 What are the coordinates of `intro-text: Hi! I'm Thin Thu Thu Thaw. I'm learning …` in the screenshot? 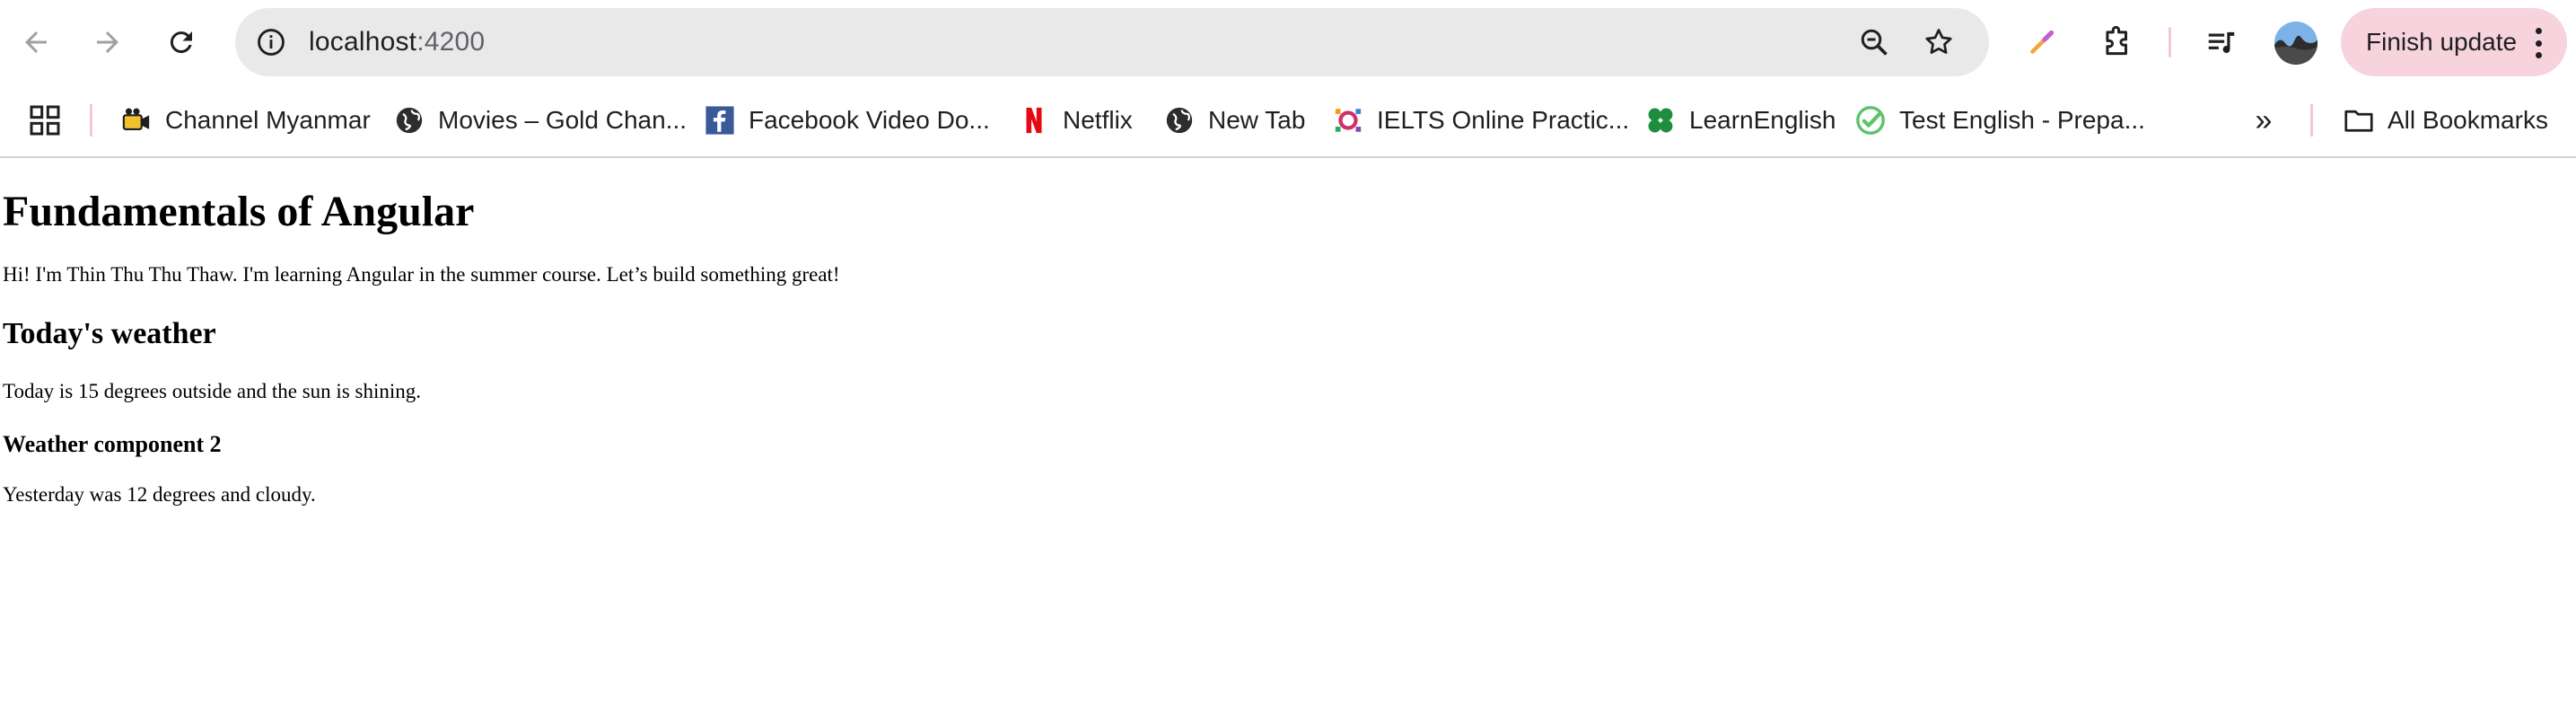 It's located at (421, 274).